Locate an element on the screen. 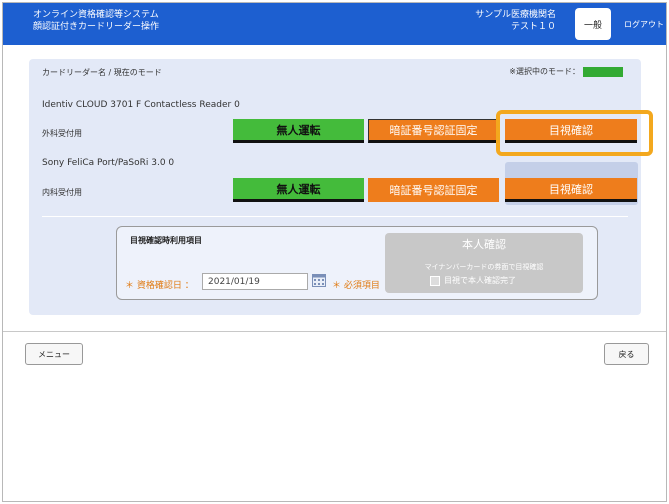 This screenshot has height=504, width=669. reader-name: Sony FeliCa Port/PaSoRi 3.0 0 is located at coordinates (108, 163).